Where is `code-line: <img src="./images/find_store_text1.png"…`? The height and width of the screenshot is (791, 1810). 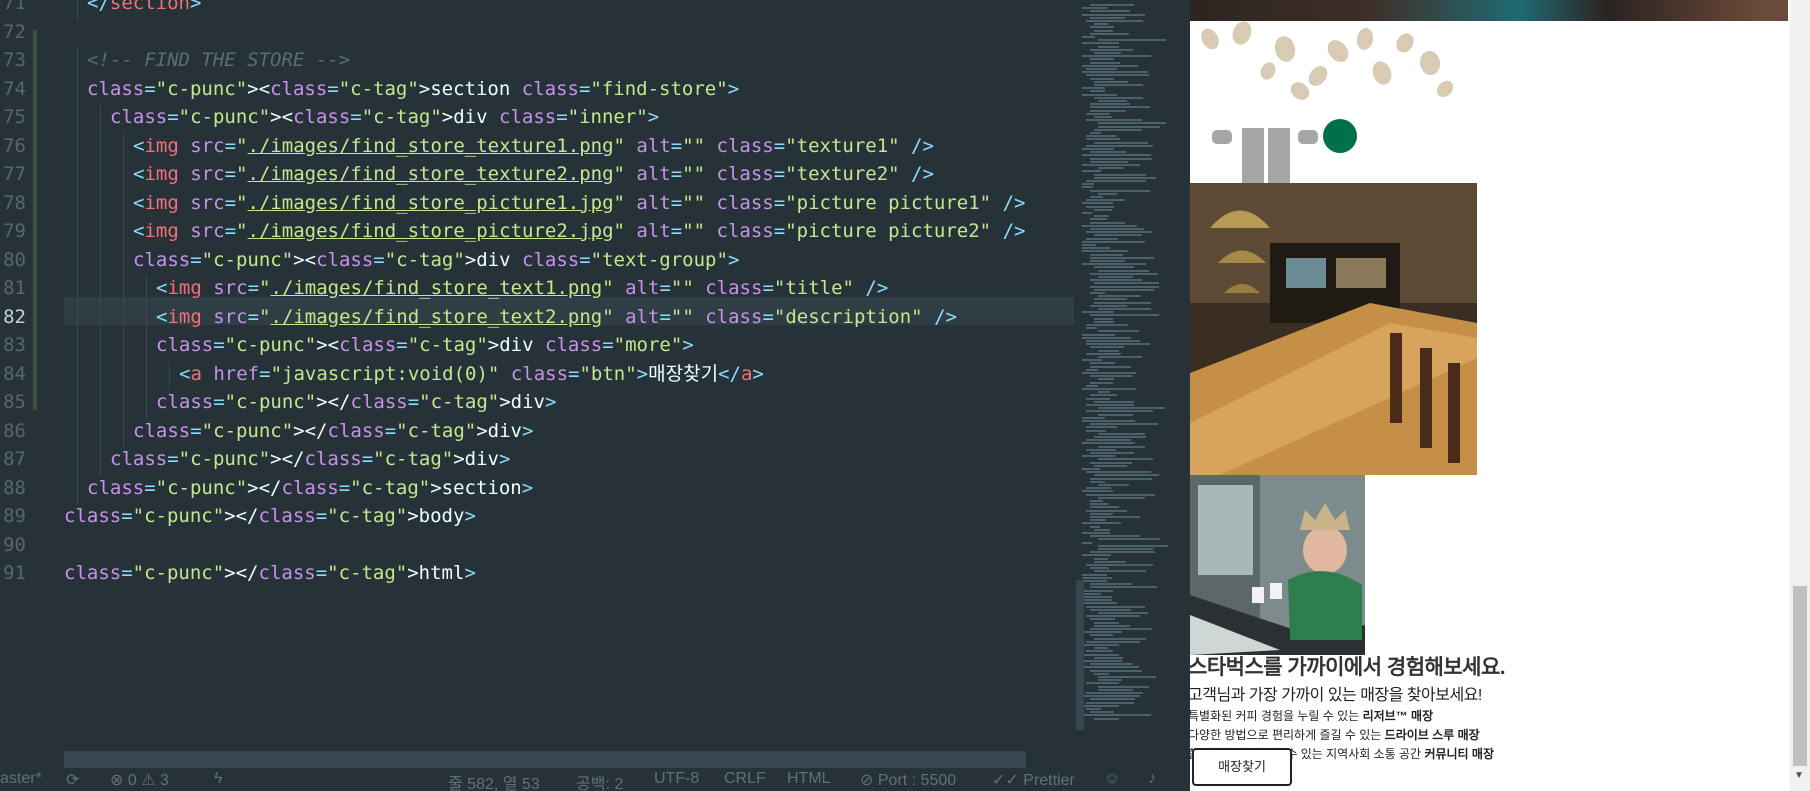 code-line: <img src="./images/find_store_text1.png"… is located at coordinates (522, 288).